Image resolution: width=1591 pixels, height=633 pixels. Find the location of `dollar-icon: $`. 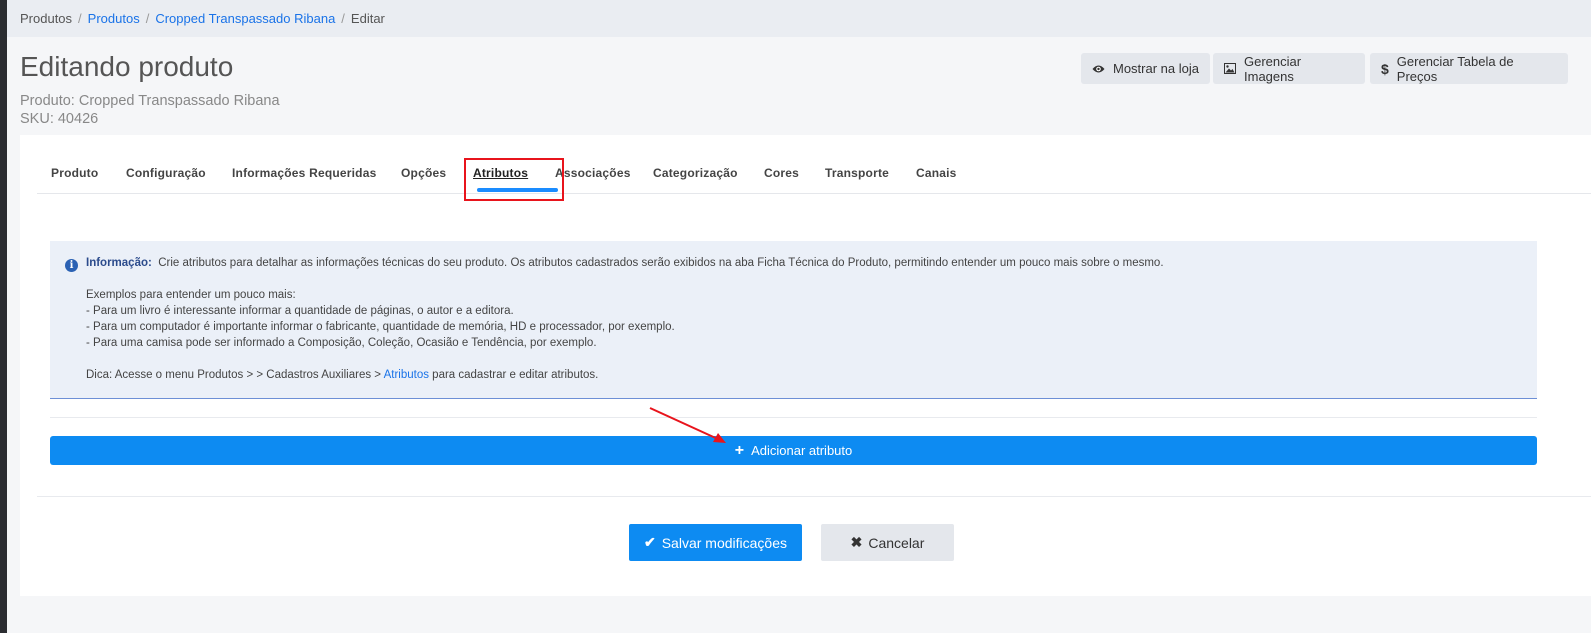

dollar-icon: $ is located at coordinates (1385, 68).